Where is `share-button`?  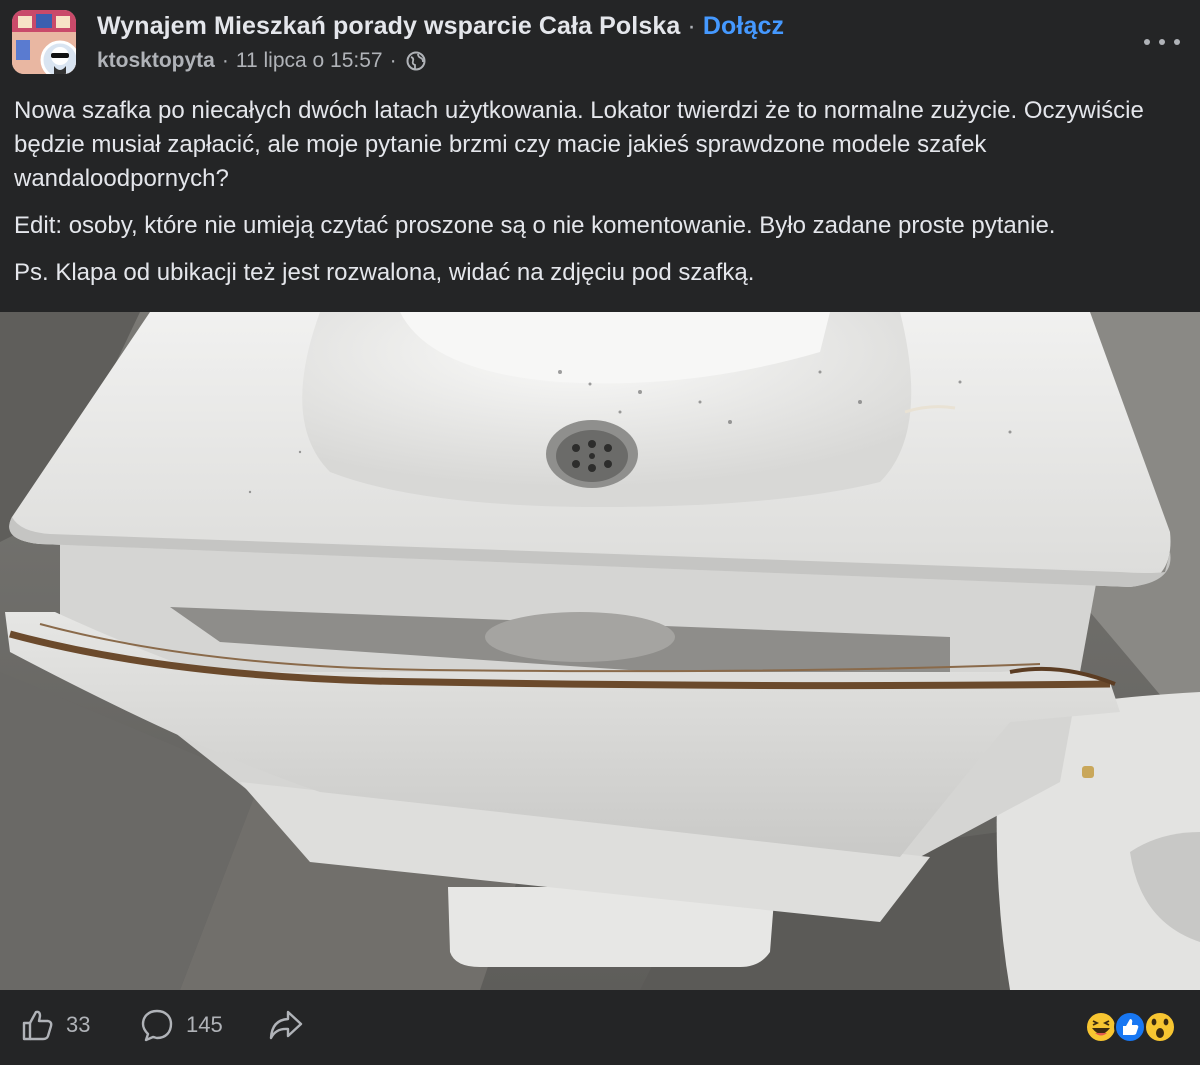 share-button is located at coordinates (286, 1025).